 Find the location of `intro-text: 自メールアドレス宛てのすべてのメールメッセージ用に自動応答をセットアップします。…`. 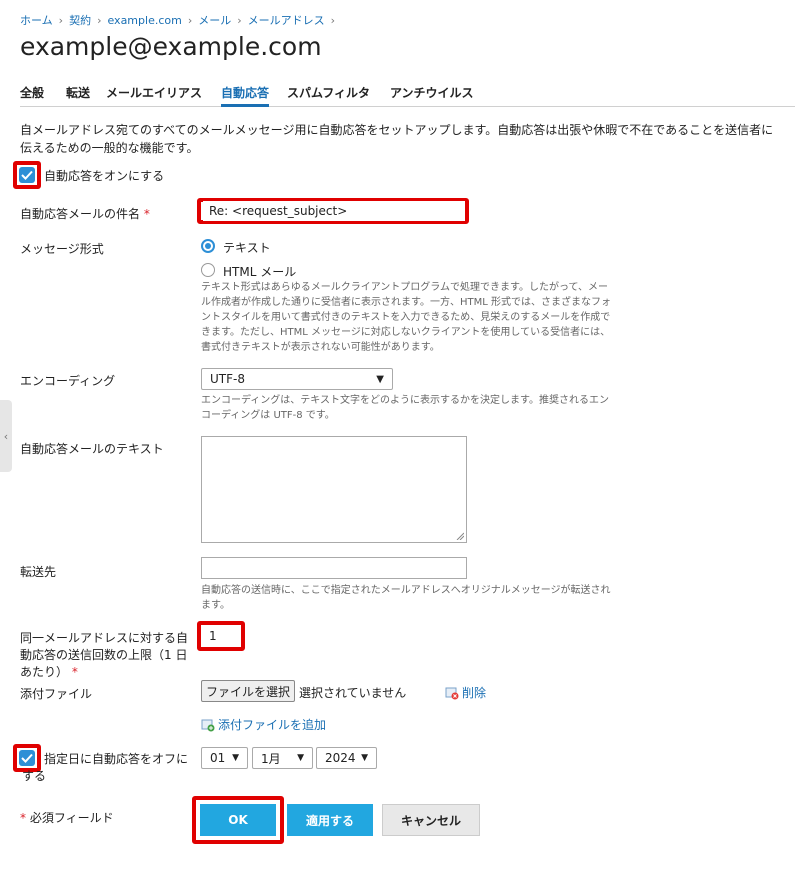

intro-text: 自メールアドレス宛てのすべてのメールメッセージ用に自動応答をセットアップします。… is located at coordinates (397, 139).